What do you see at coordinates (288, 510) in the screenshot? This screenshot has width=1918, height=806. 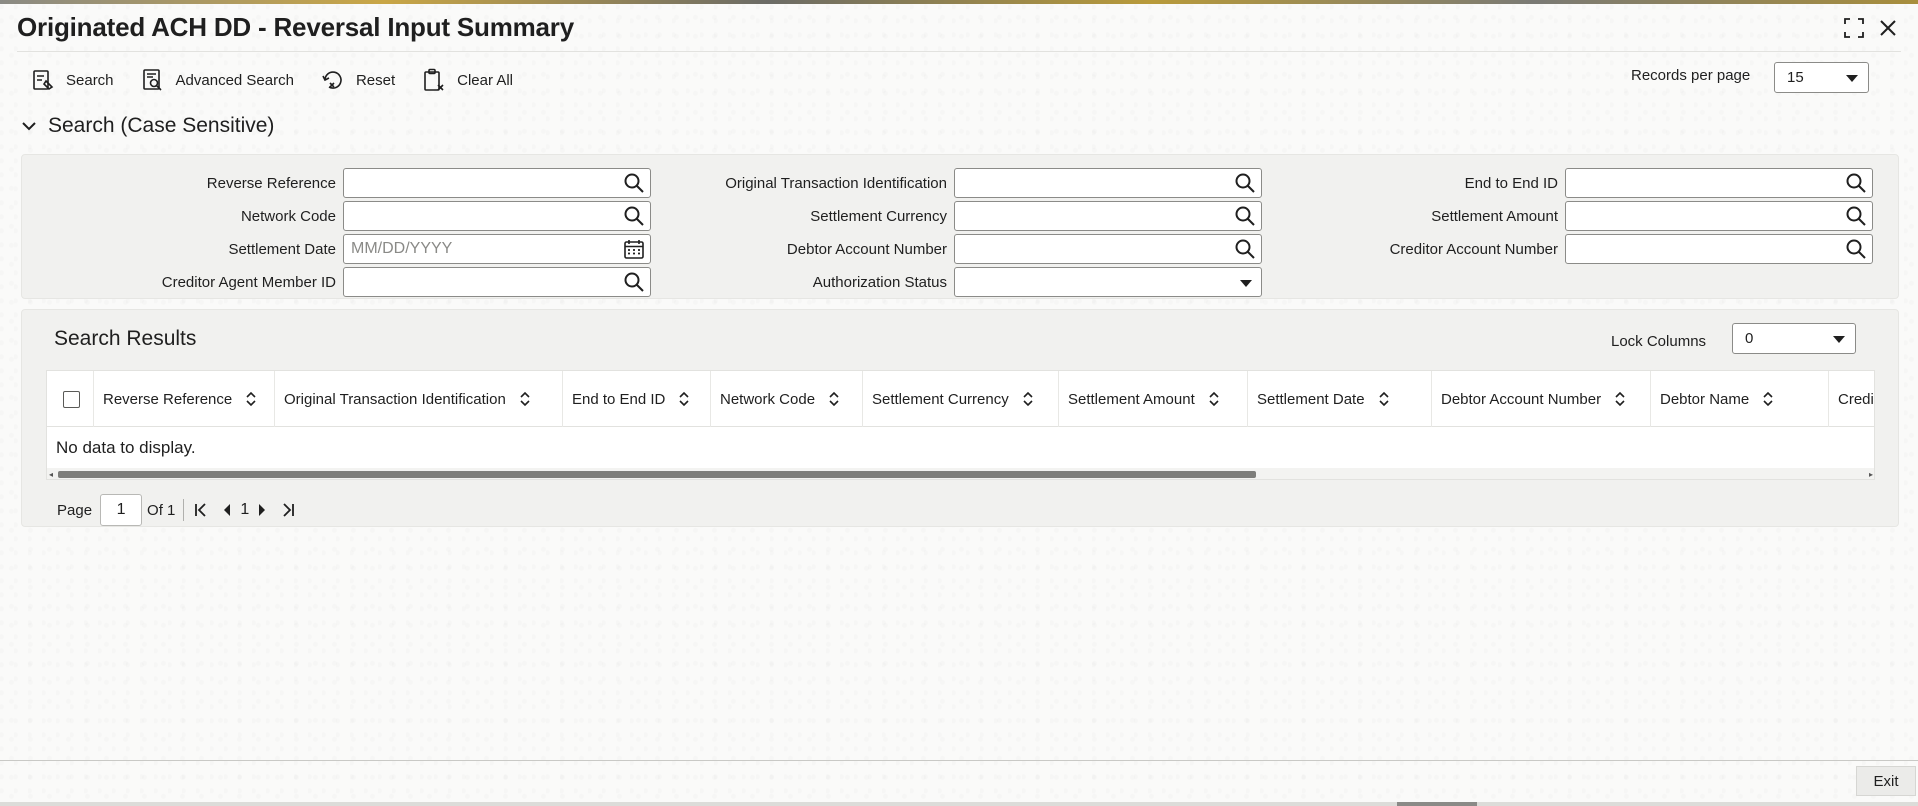 I see `last-page-icon` at bounding box center [288, 510].